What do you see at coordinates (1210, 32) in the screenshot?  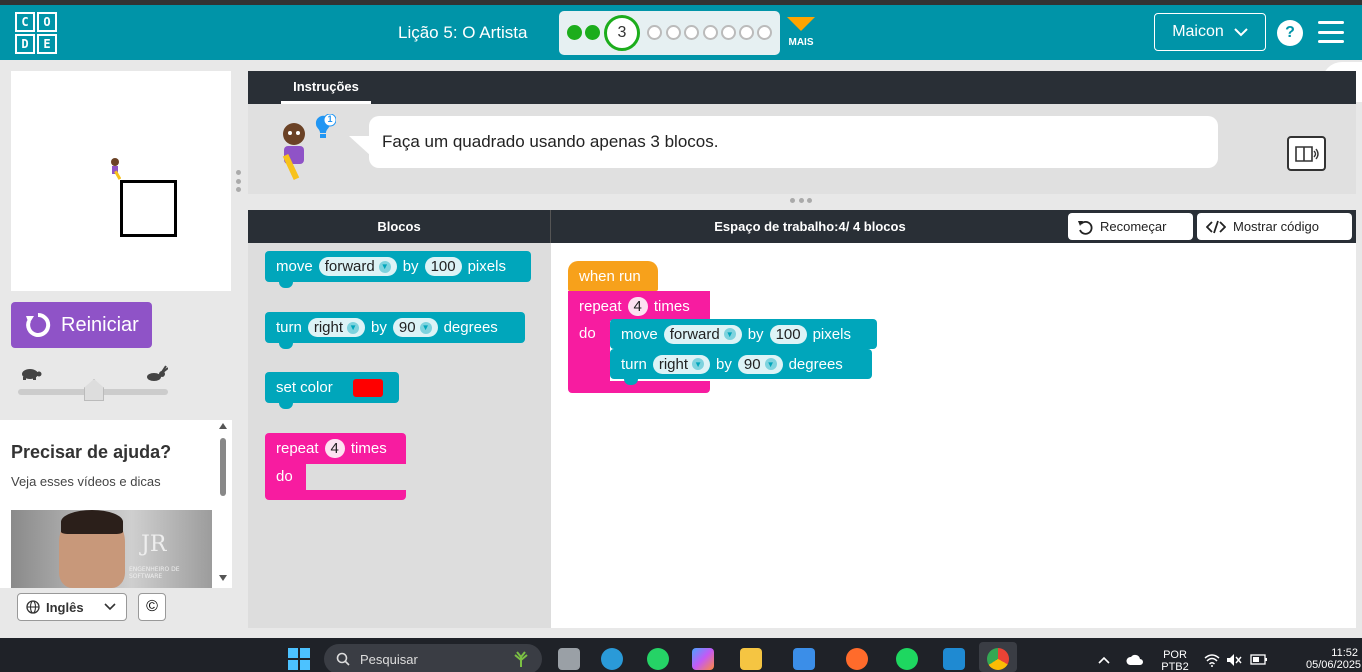 I see `user-menu-button: Maicon` at bounding box center [1210, 32].